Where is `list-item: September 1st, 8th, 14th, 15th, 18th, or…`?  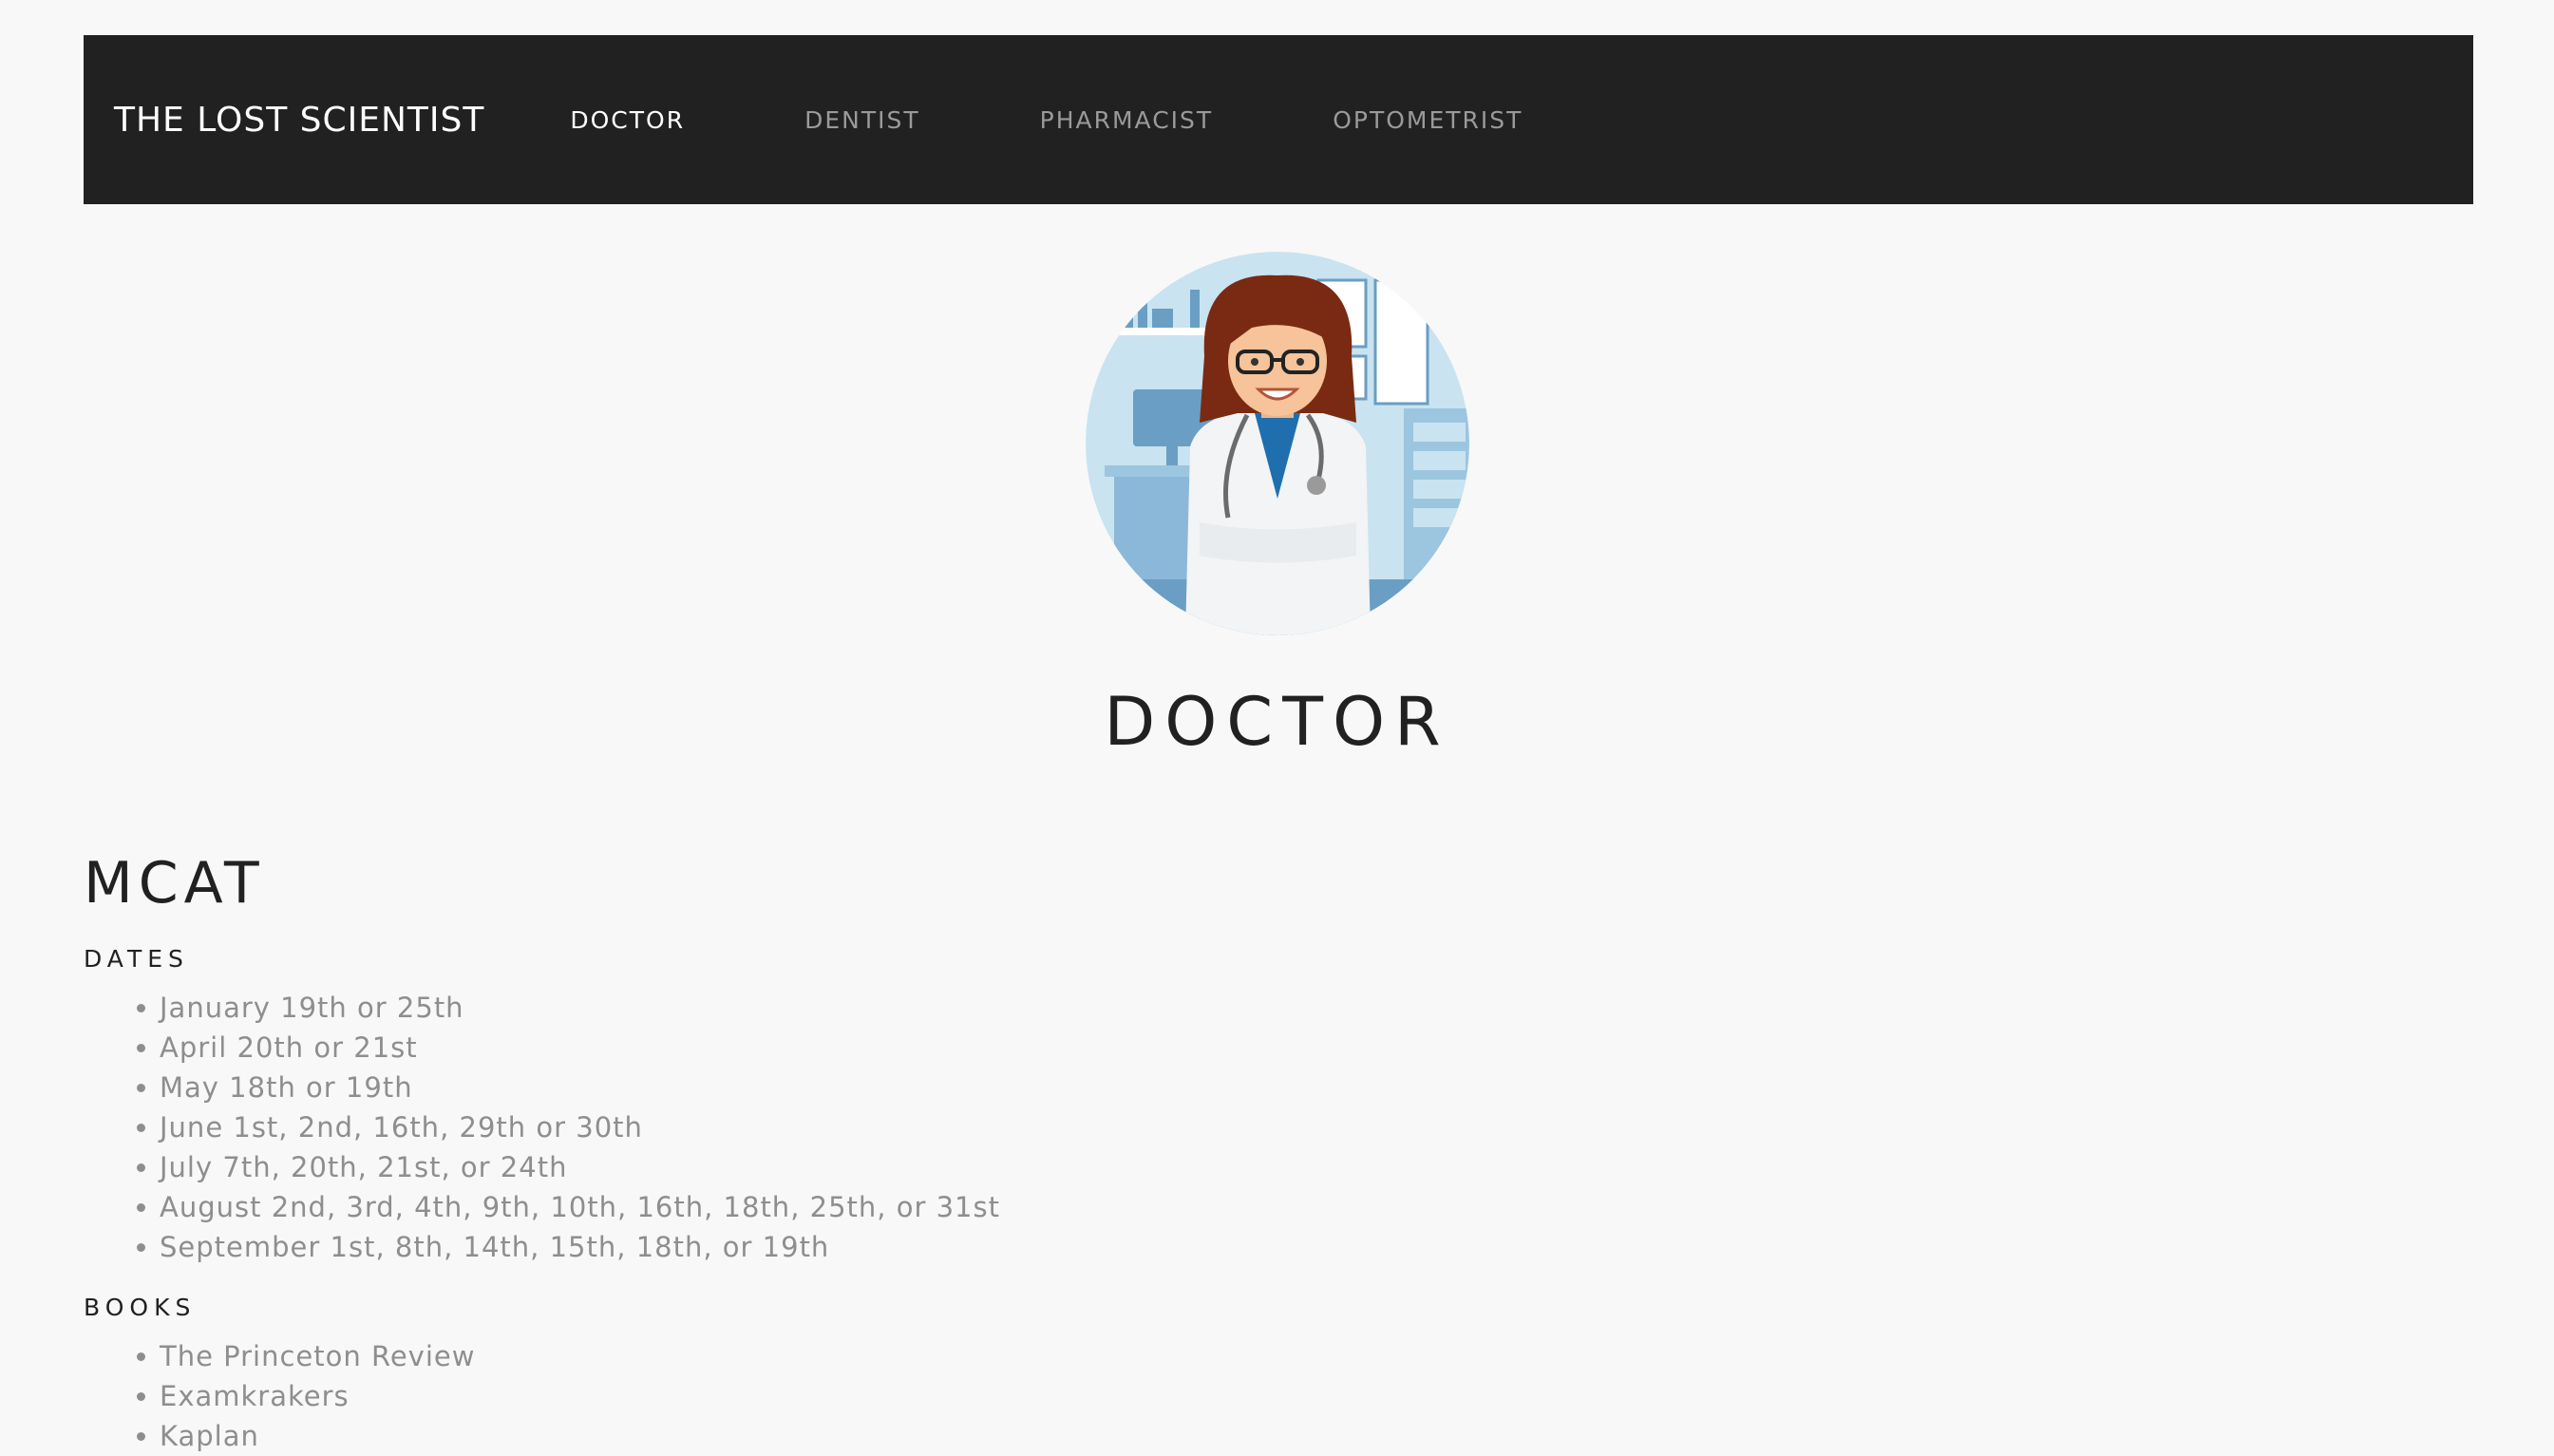
list-item: September 1st, 8th, 14th, 15th, 18th, or… is located at coordinates (1223, 1247).